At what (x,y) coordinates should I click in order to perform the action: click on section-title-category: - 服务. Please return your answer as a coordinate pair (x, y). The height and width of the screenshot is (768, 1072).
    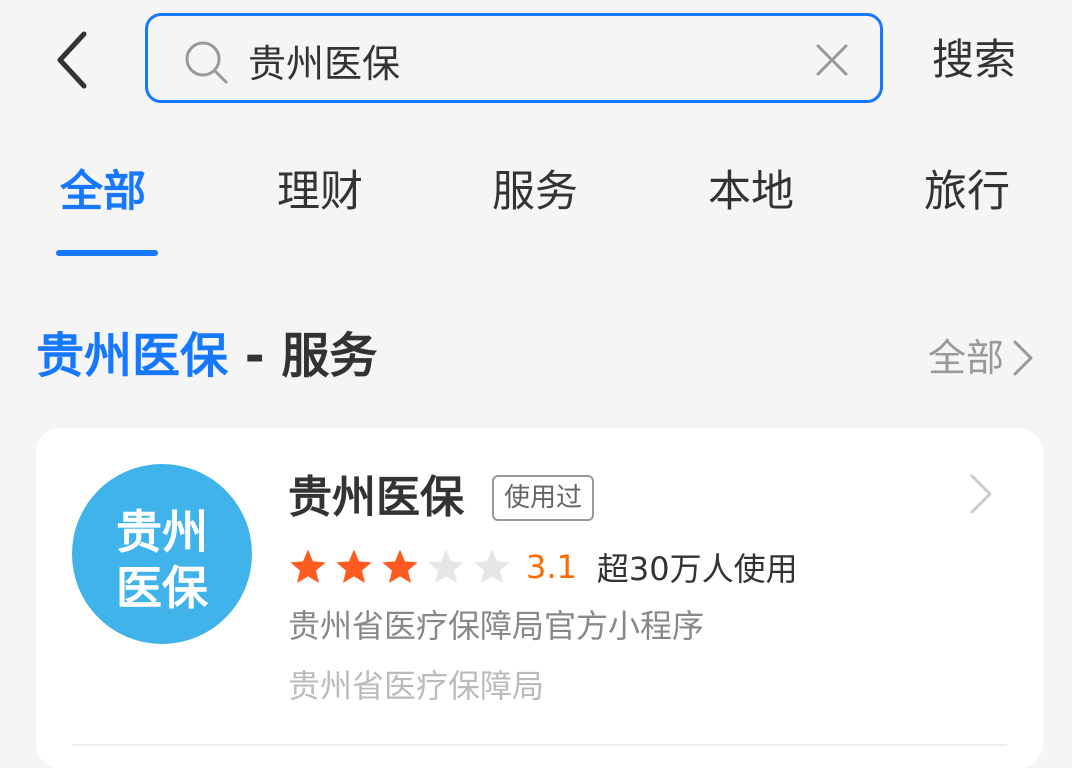
    Looking at the image, I should click on (303, 356).